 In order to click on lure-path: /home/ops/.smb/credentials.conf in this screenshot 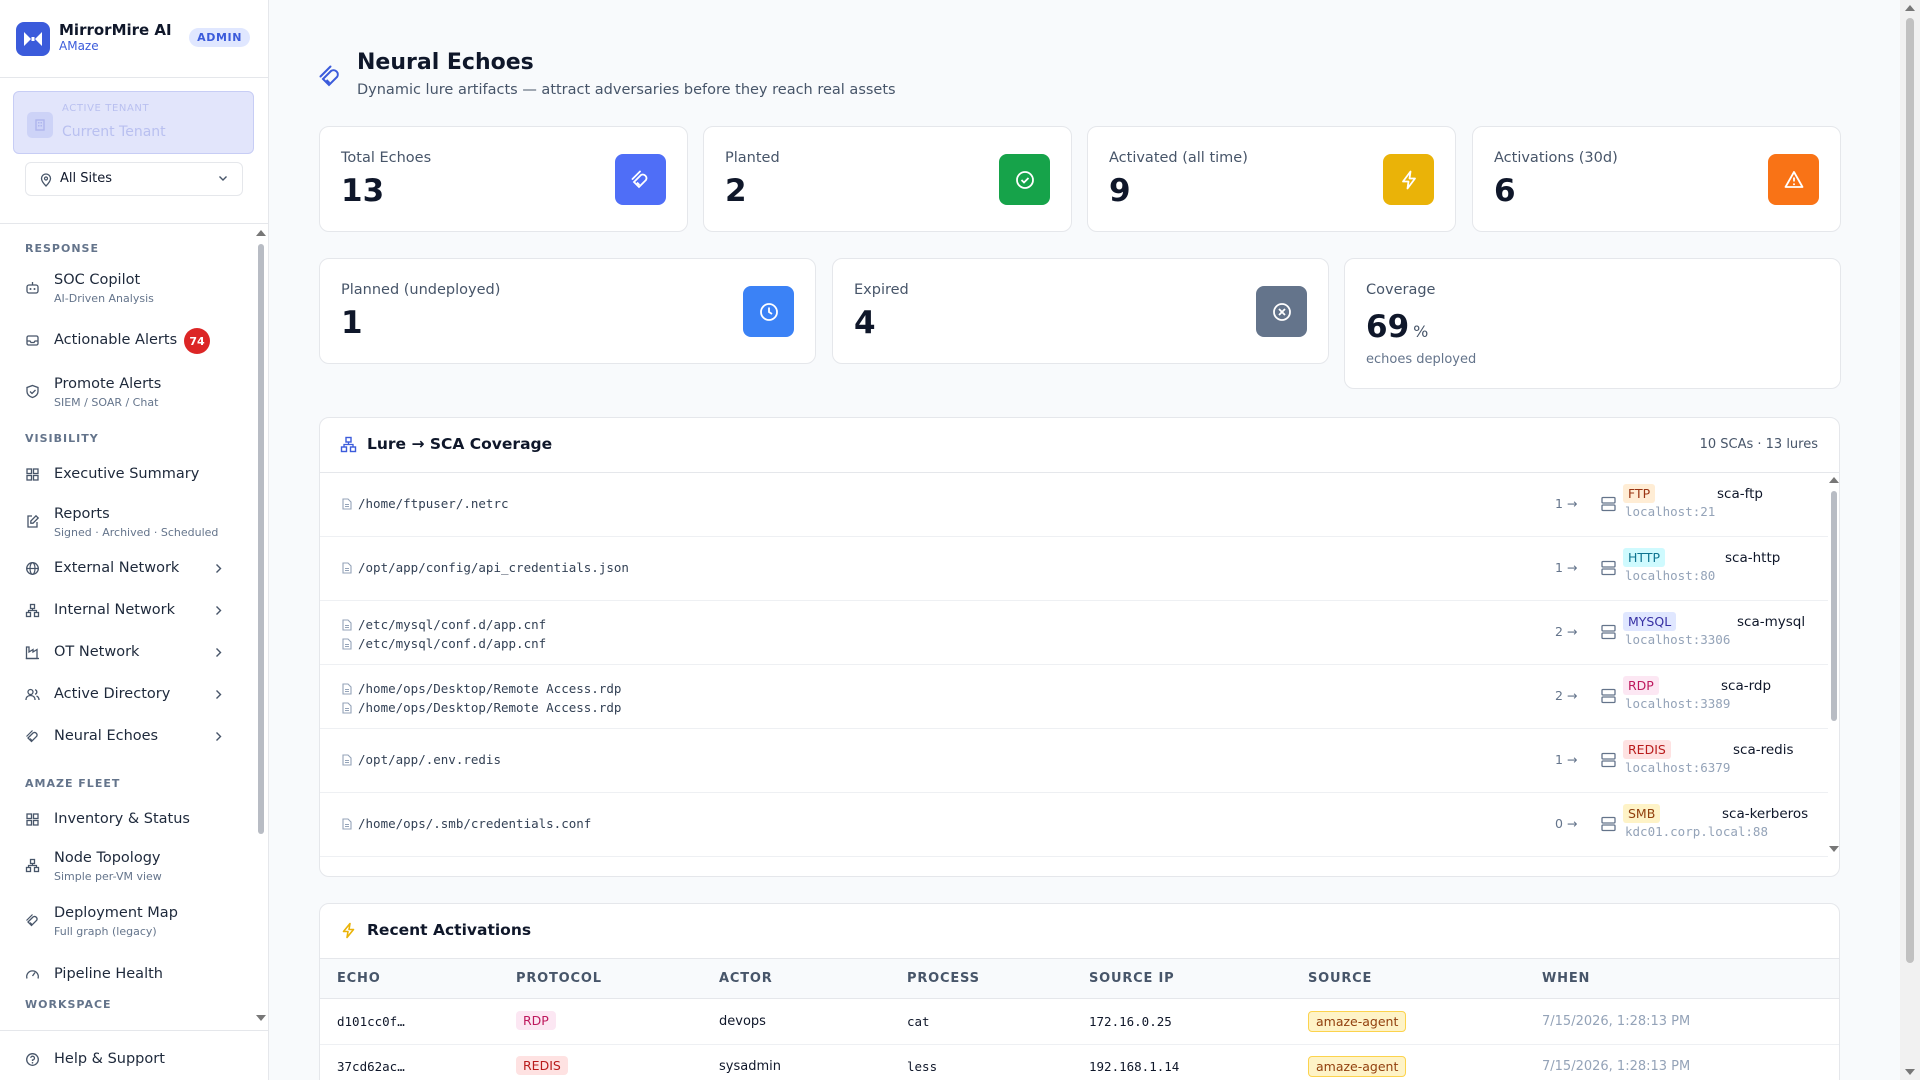, I will do `click(466, 823)`.